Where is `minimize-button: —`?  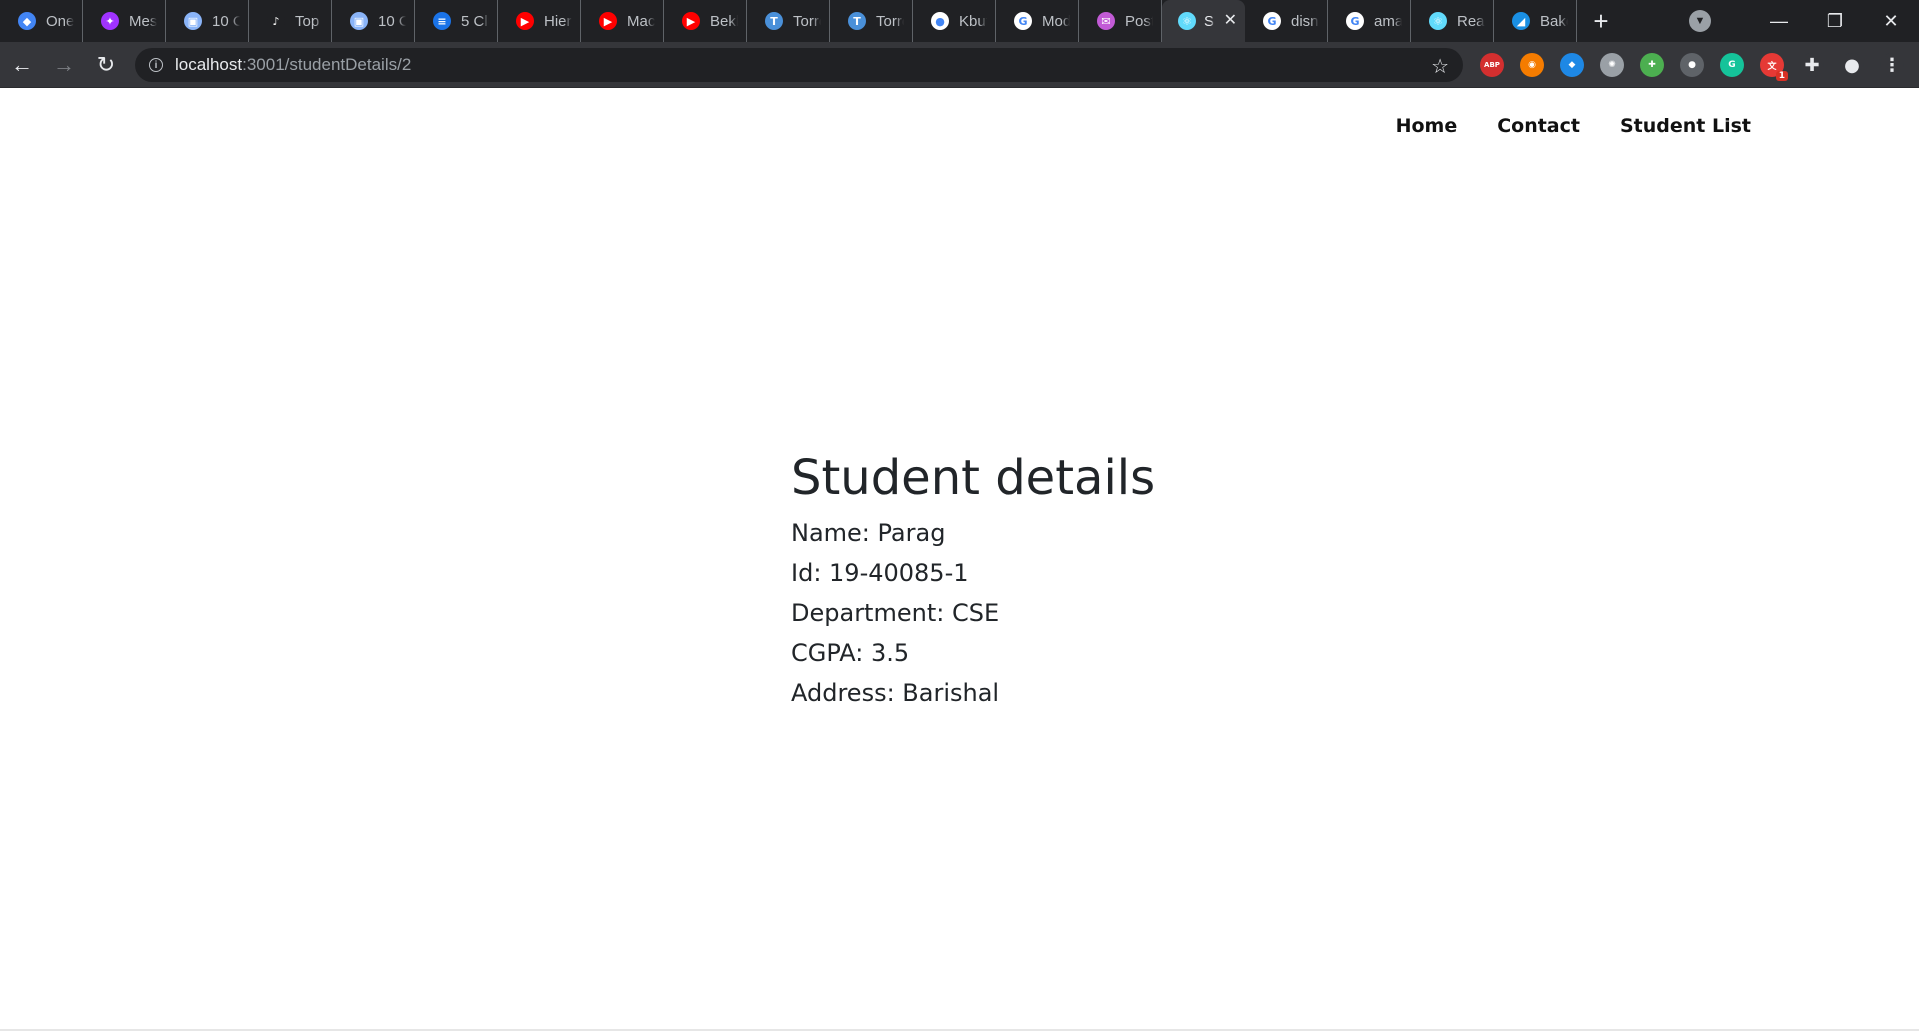 minimize-button: — is located at coordinates (1779, 21).